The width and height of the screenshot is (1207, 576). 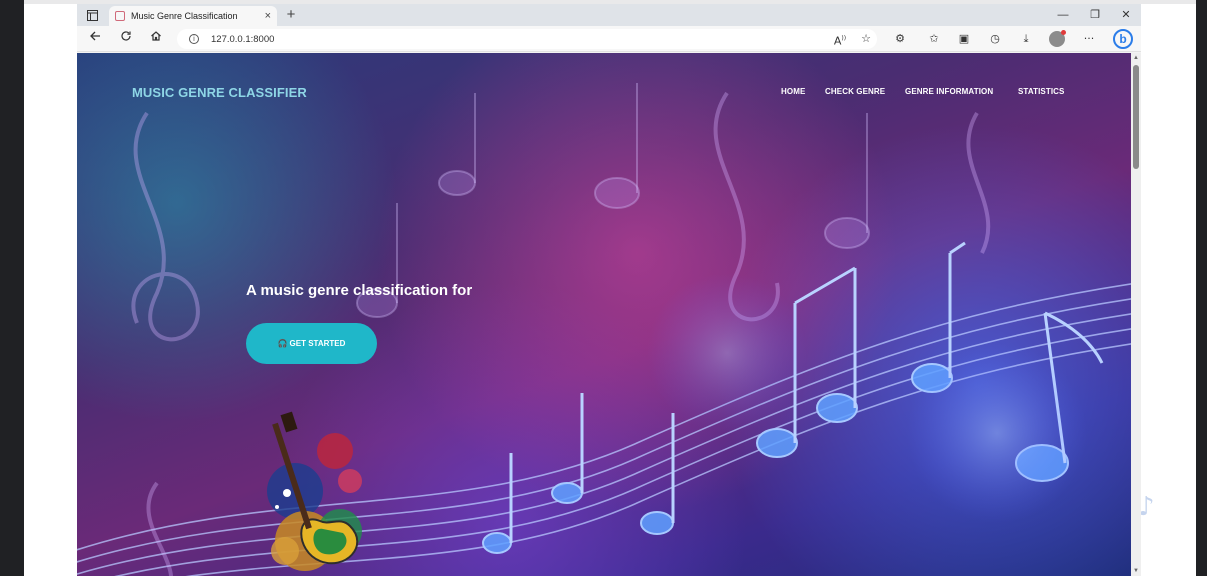 What do you see at coordinates (1123, 39) in the screenshot?
I see `bing-copilot-icon: b` at bounding box center [1123, 39].